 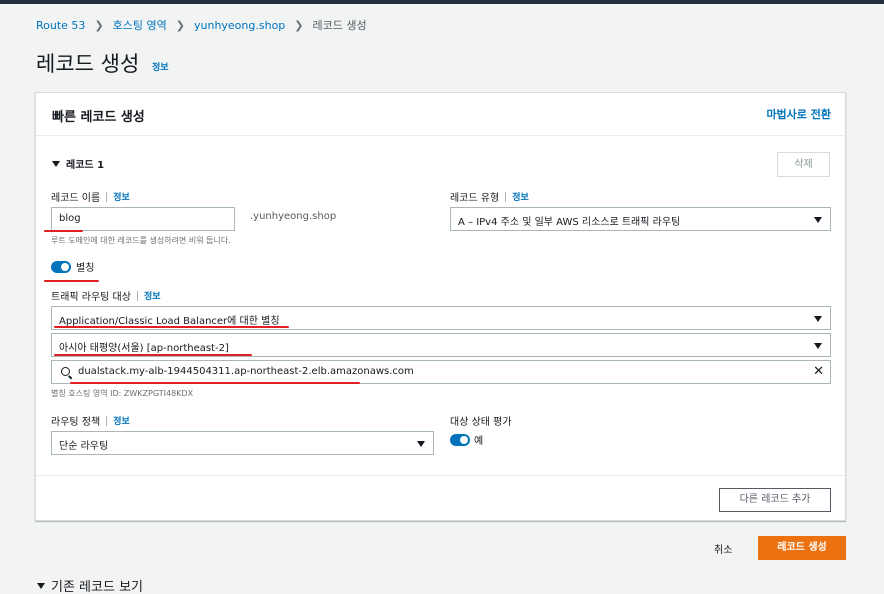 I want to click on panel-title: 빠른 레코드 생성, so click(x=98, y=117).